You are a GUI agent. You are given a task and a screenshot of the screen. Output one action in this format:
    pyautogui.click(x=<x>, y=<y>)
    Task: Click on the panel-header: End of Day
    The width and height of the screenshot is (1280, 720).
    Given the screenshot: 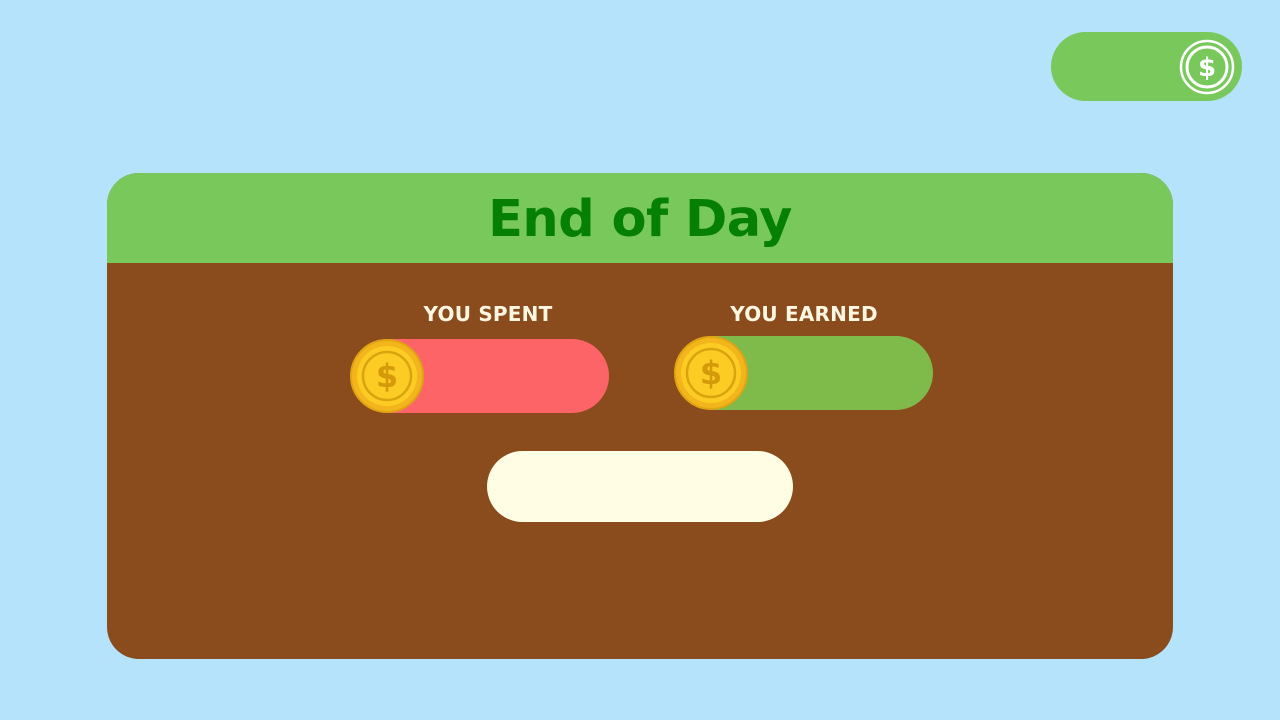 What is the action you would take?
    pyautogui.click(x=640, y=218)
    